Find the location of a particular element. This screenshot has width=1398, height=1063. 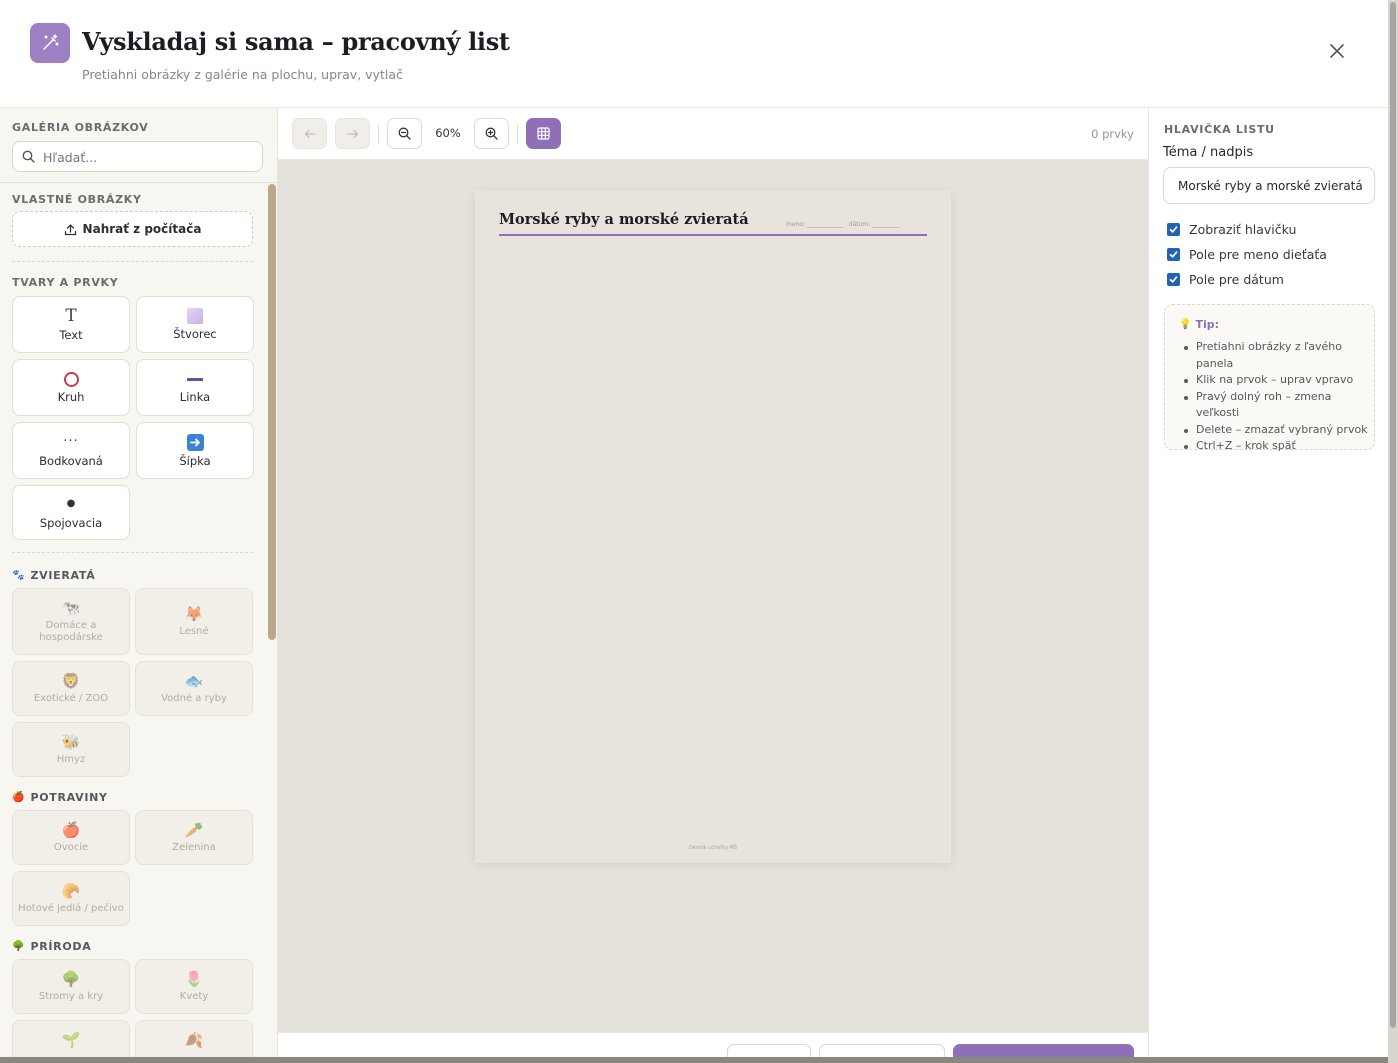

topic-input is located at coordinates (1269, 185).